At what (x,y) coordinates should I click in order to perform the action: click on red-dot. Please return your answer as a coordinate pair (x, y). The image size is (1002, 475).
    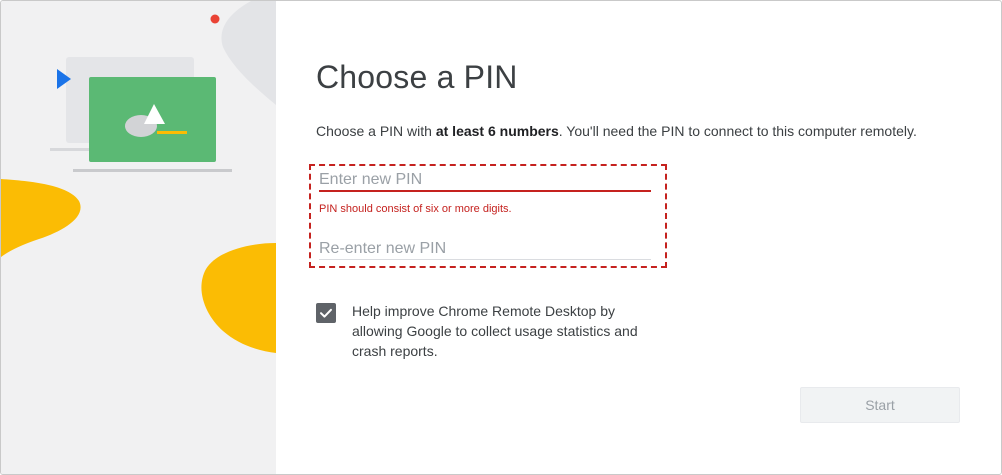
    Looking at the image, I should click on (215, 19).